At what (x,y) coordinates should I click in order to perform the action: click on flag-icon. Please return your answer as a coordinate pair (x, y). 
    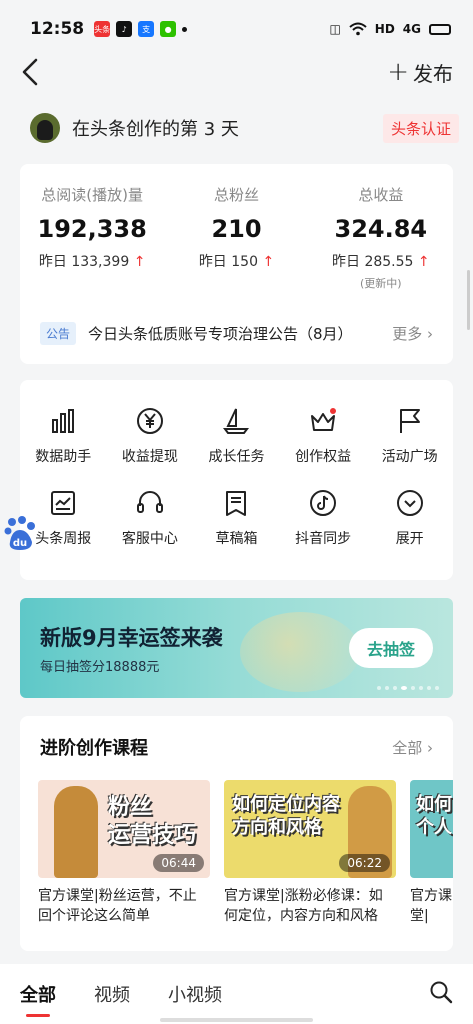
    Looking at the image, I should click on (410, 421).